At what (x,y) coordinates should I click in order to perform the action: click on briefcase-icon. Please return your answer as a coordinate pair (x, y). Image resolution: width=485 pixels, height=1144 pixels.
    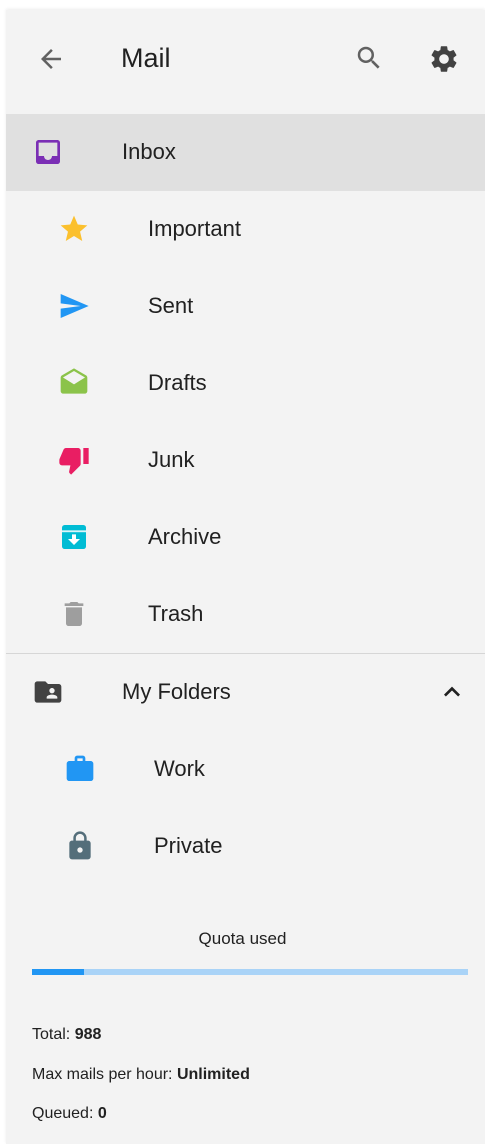
    Looking at the image, I should click on (80, 768).